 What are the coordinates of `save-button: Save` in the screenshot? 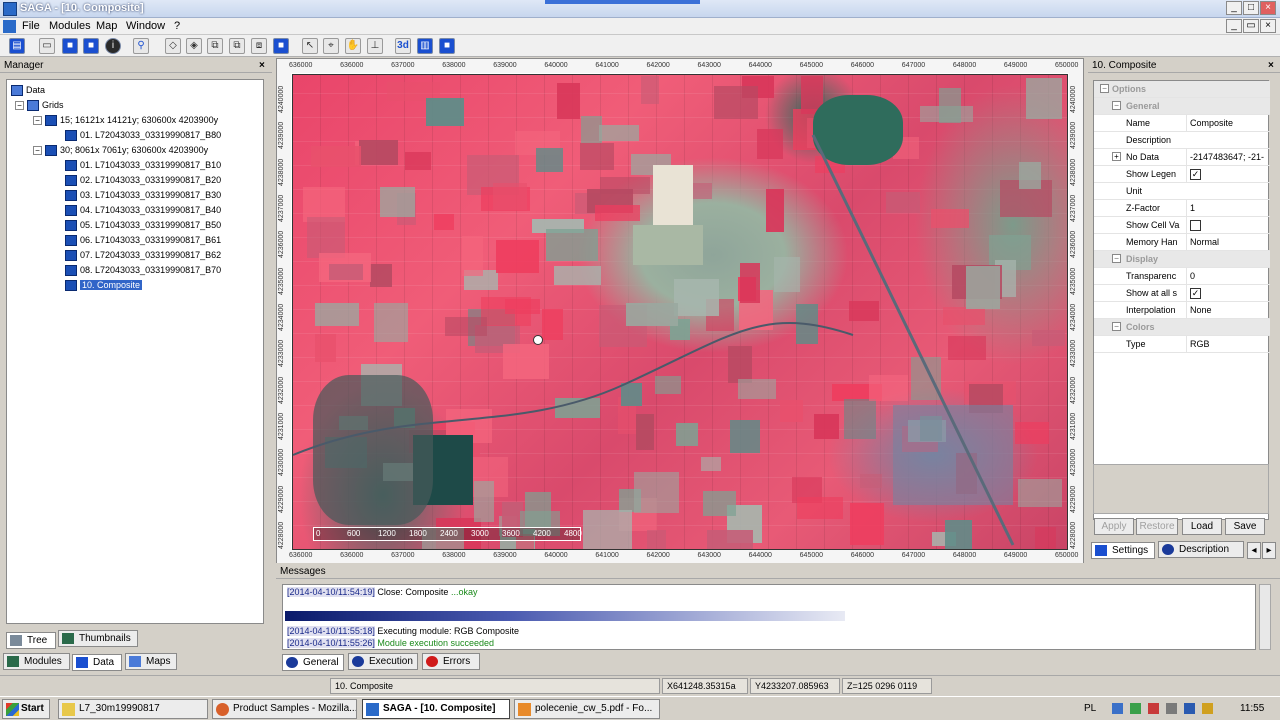 It's located at (1245, 526).